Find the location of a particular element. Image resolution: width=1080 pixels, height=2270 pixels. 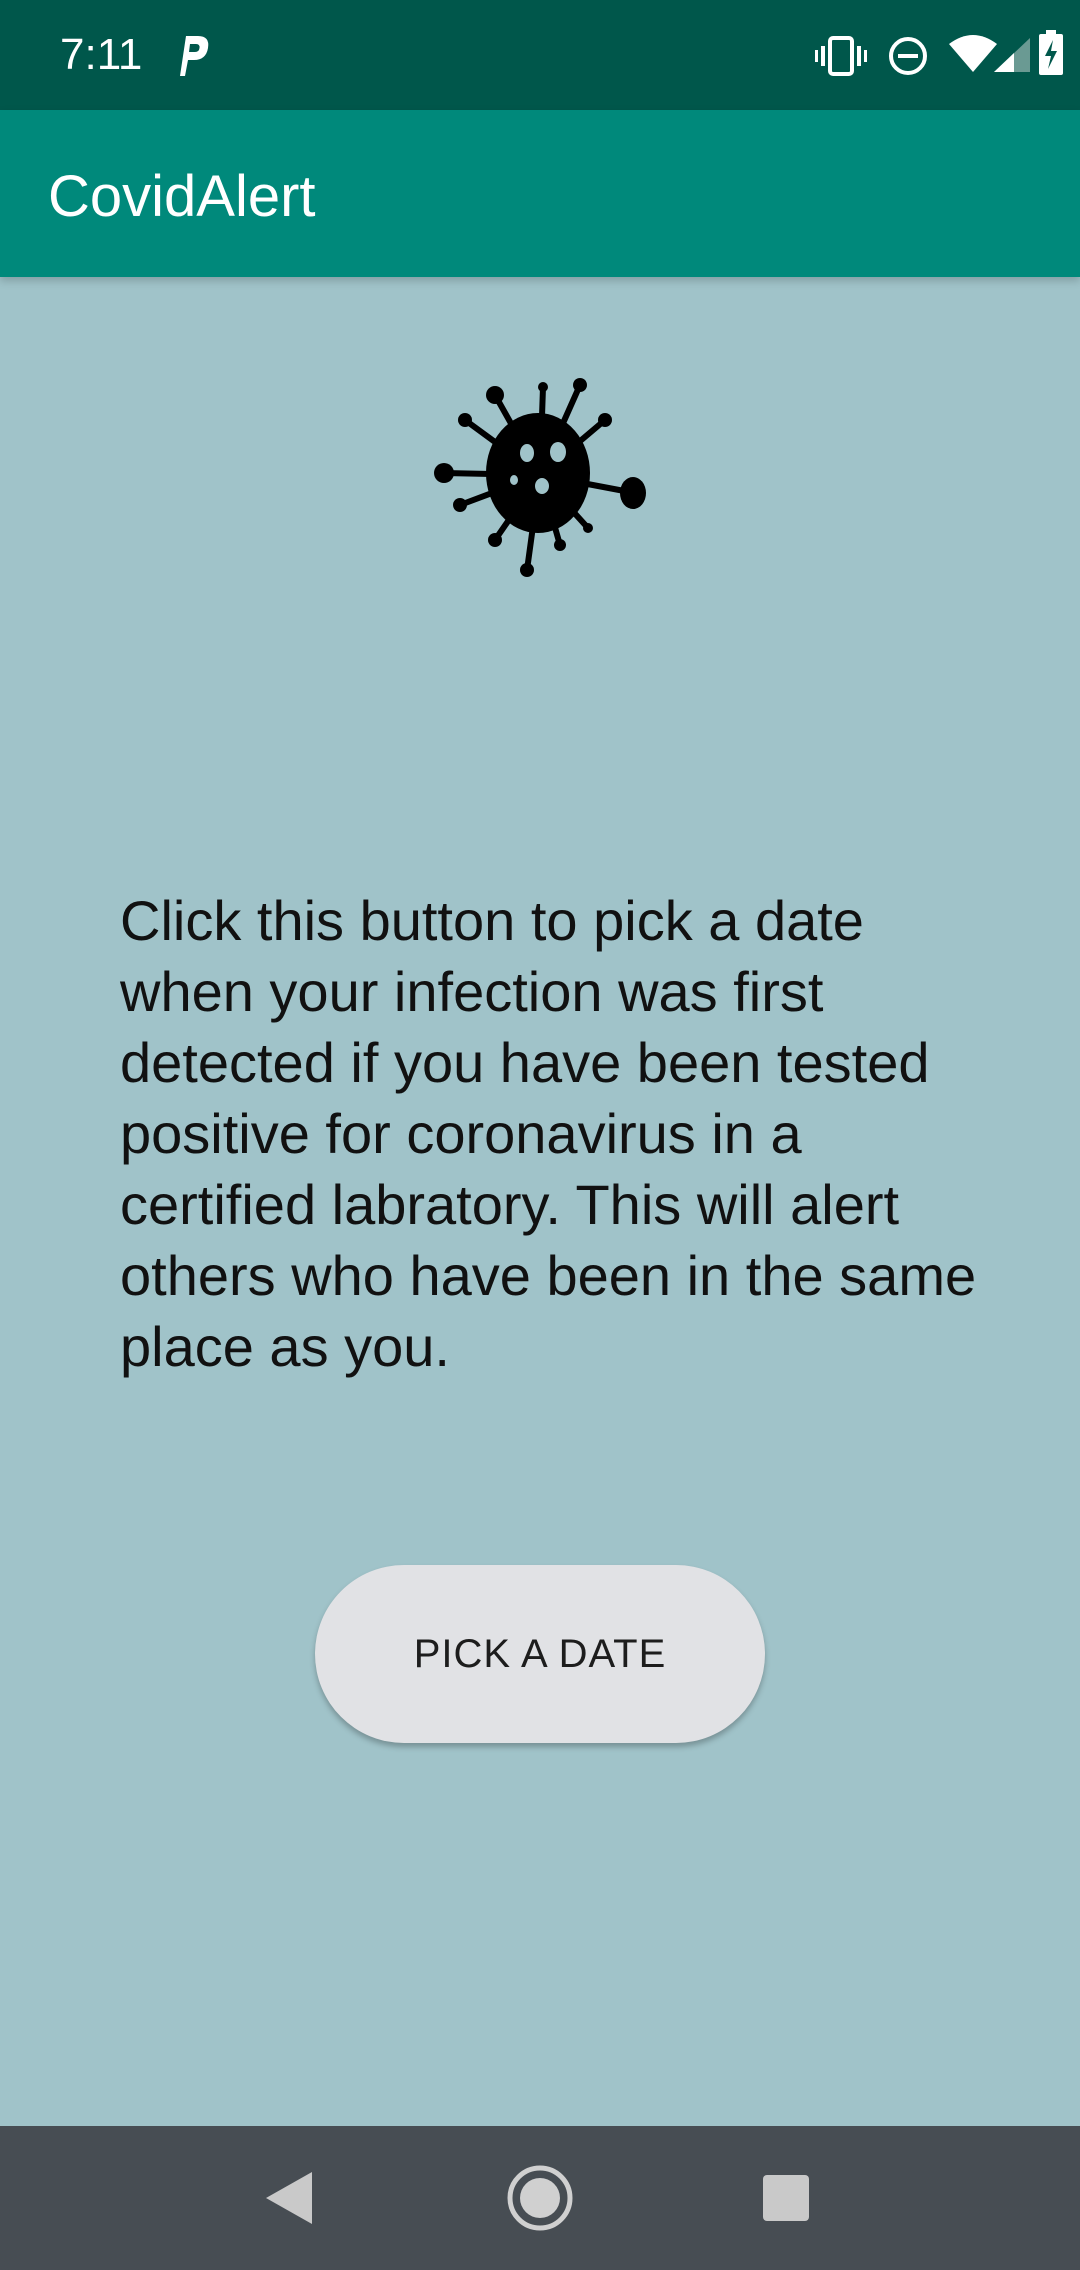

battery-charging-icon is located at coordinates (1051, 52).